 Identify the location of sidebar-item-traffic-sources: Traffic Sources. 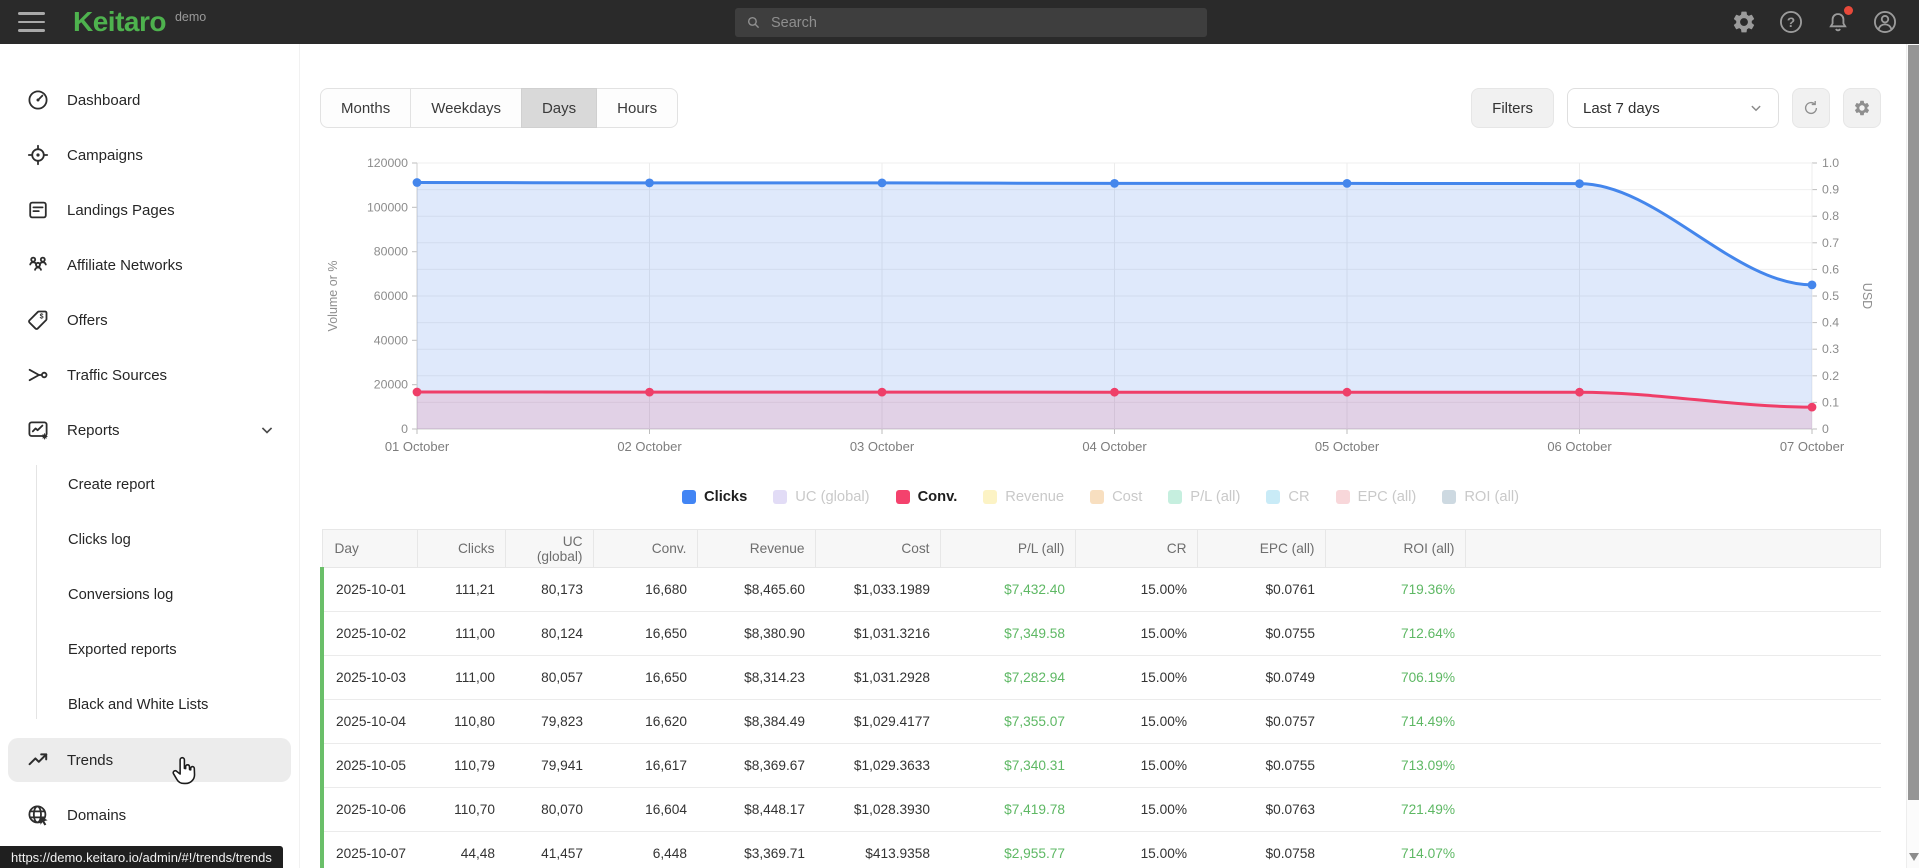
(149, 375).